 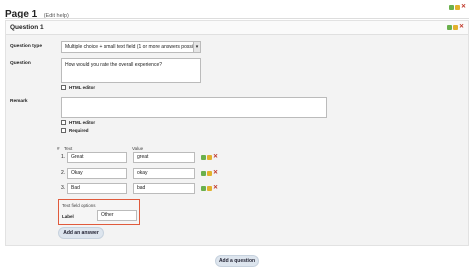 What do you see at coordinates (27, 27) in the screenshot?
I see `question-title: Question 1` at bounding box center [27, 27].